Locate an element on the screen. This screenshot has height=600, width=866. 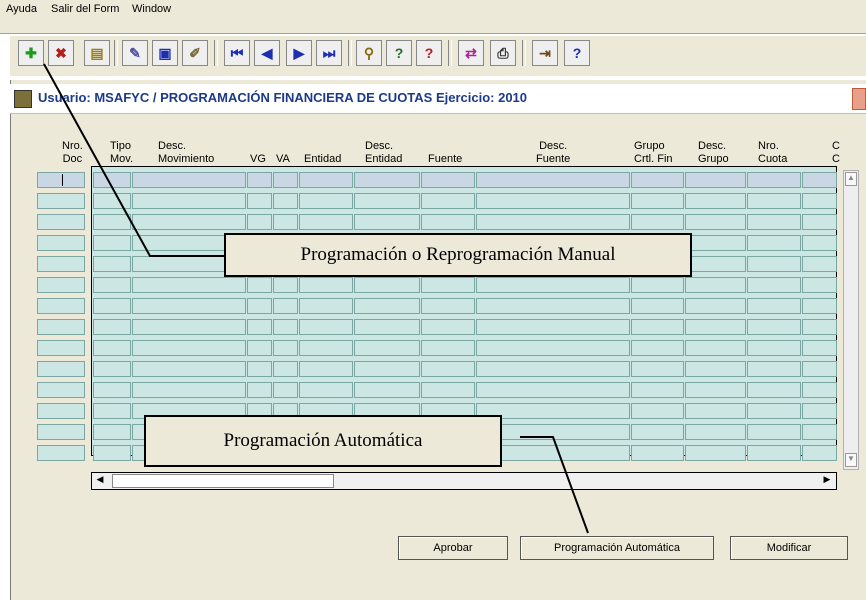
automatic-callout: Programación Automática is located at coordinates (323, 441).